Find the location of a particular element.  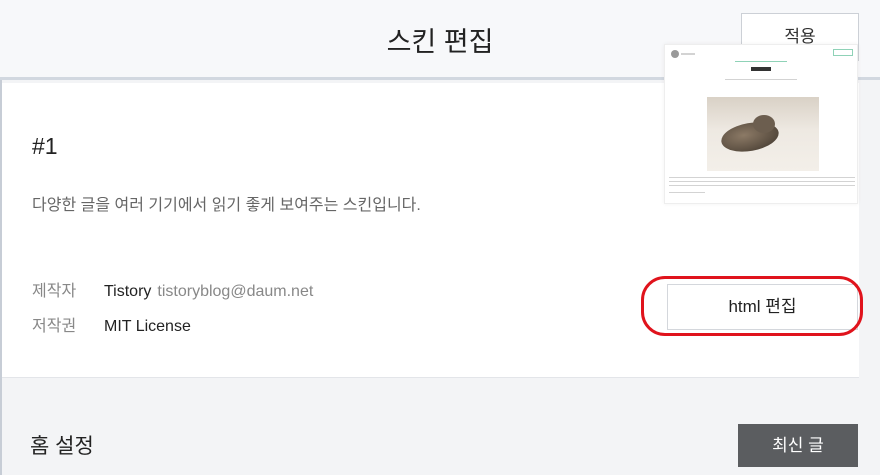

author-row: 제작자 Tistory tistoryblog@daum.net is located at coordinates (172, 289).